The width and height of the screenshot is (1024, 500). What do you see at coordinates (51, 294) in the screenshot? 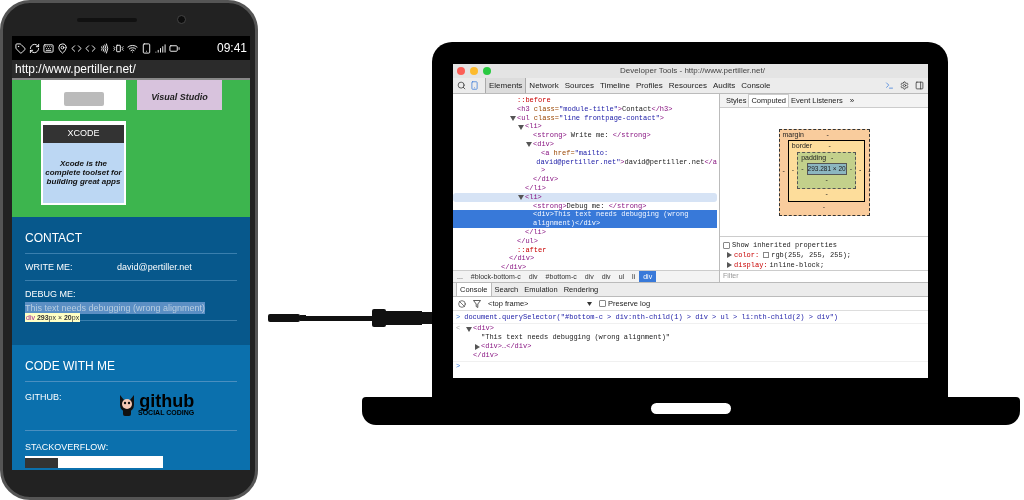
I see `field-label: DEBUG ME:` at bounding box center [51, 294].